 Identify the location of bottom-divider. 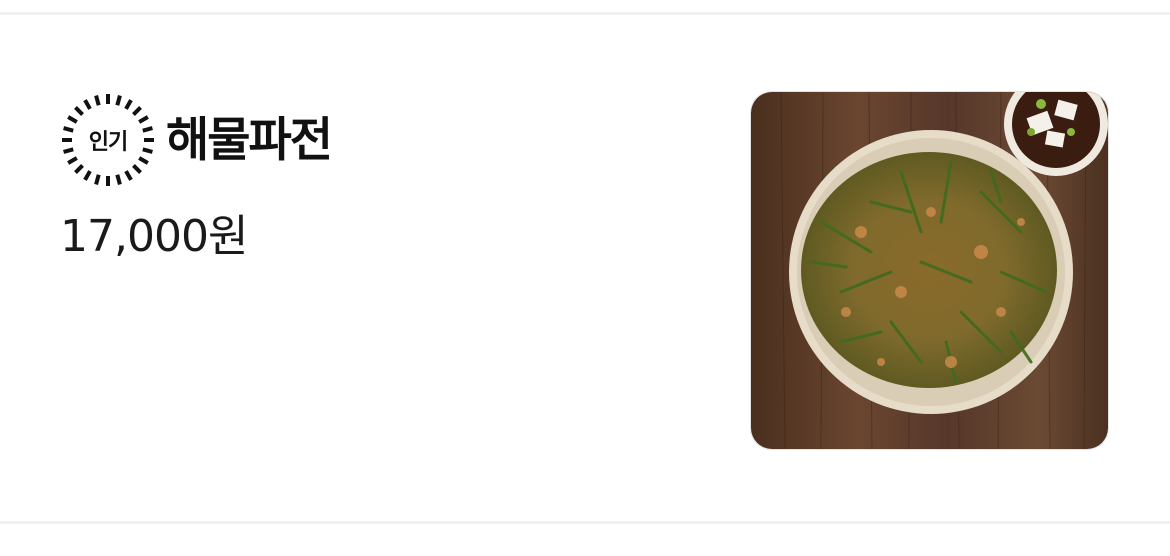
(585, 522).